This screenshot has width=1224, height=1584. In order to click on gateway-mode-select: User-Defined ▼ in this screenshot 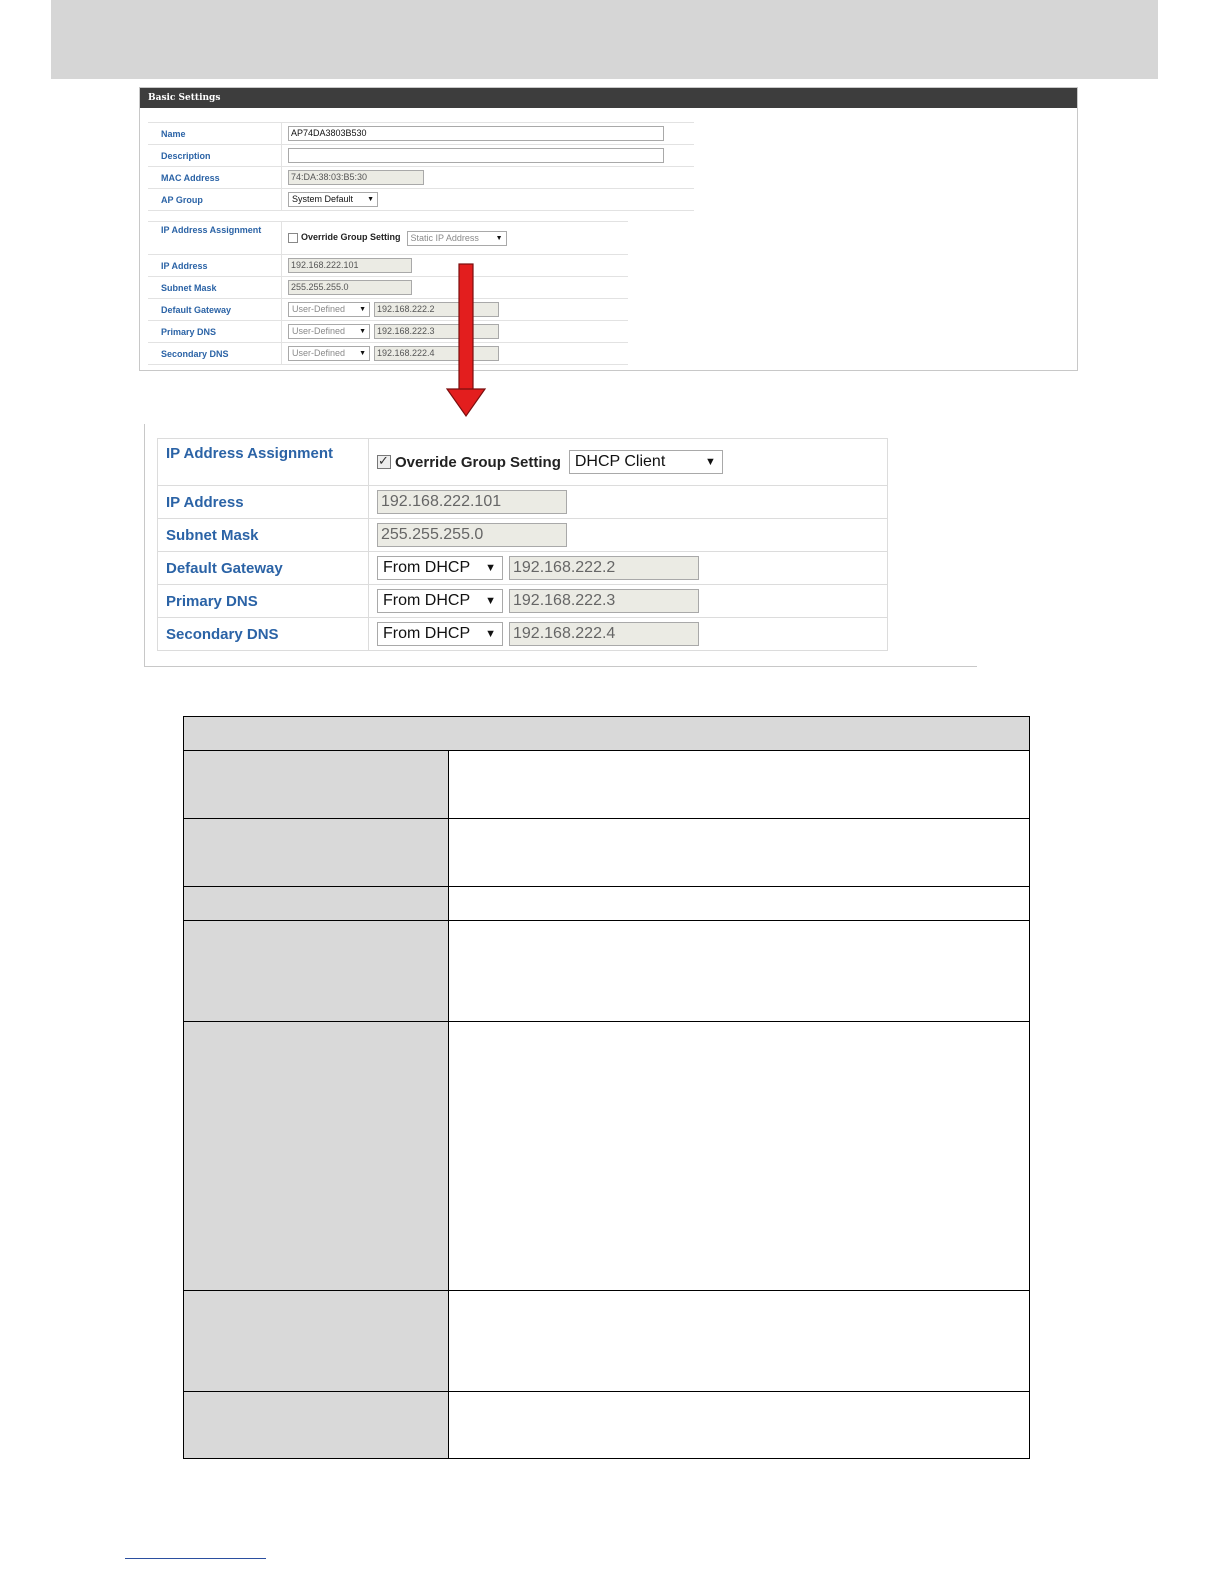, I will do `click(329, 309)`.